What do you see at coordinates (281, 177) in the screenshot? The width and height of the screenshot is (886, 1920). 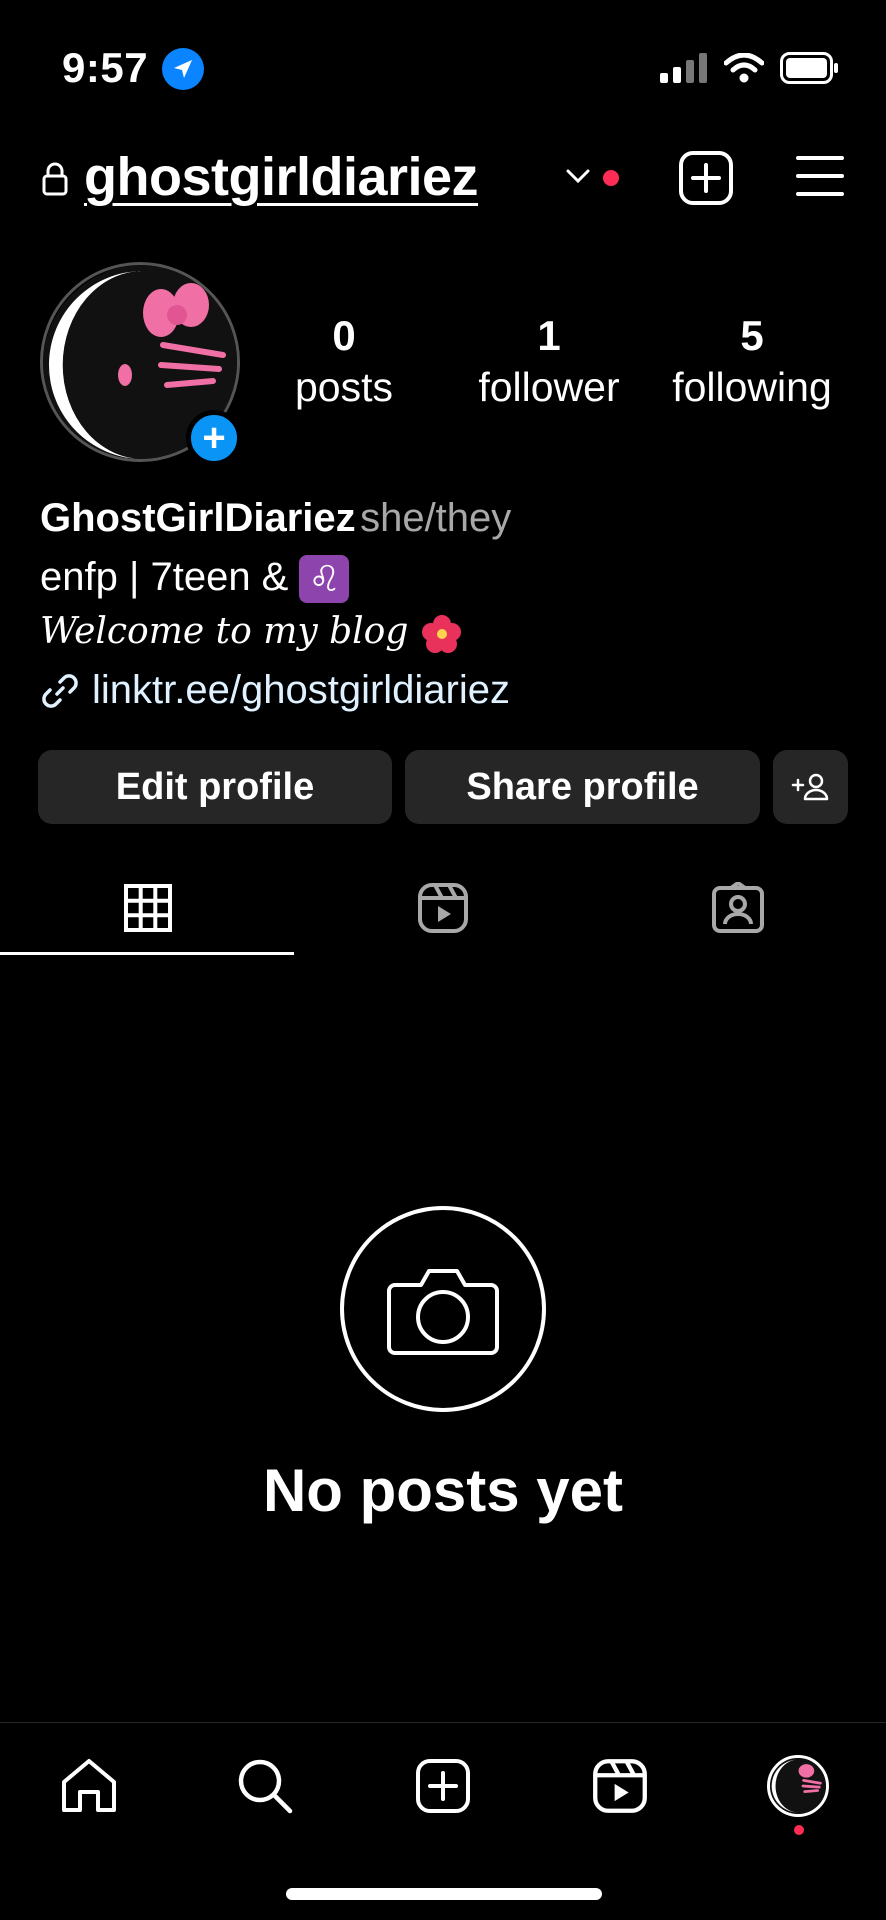 I see `account-username: ghostgirldiariez` at bounding box center [281, 177].